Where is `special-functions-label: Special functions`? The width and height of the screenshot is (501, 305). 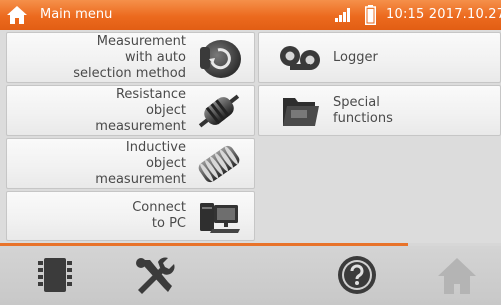 special-functions-label: Special functions is located at coordinates (363, 110).